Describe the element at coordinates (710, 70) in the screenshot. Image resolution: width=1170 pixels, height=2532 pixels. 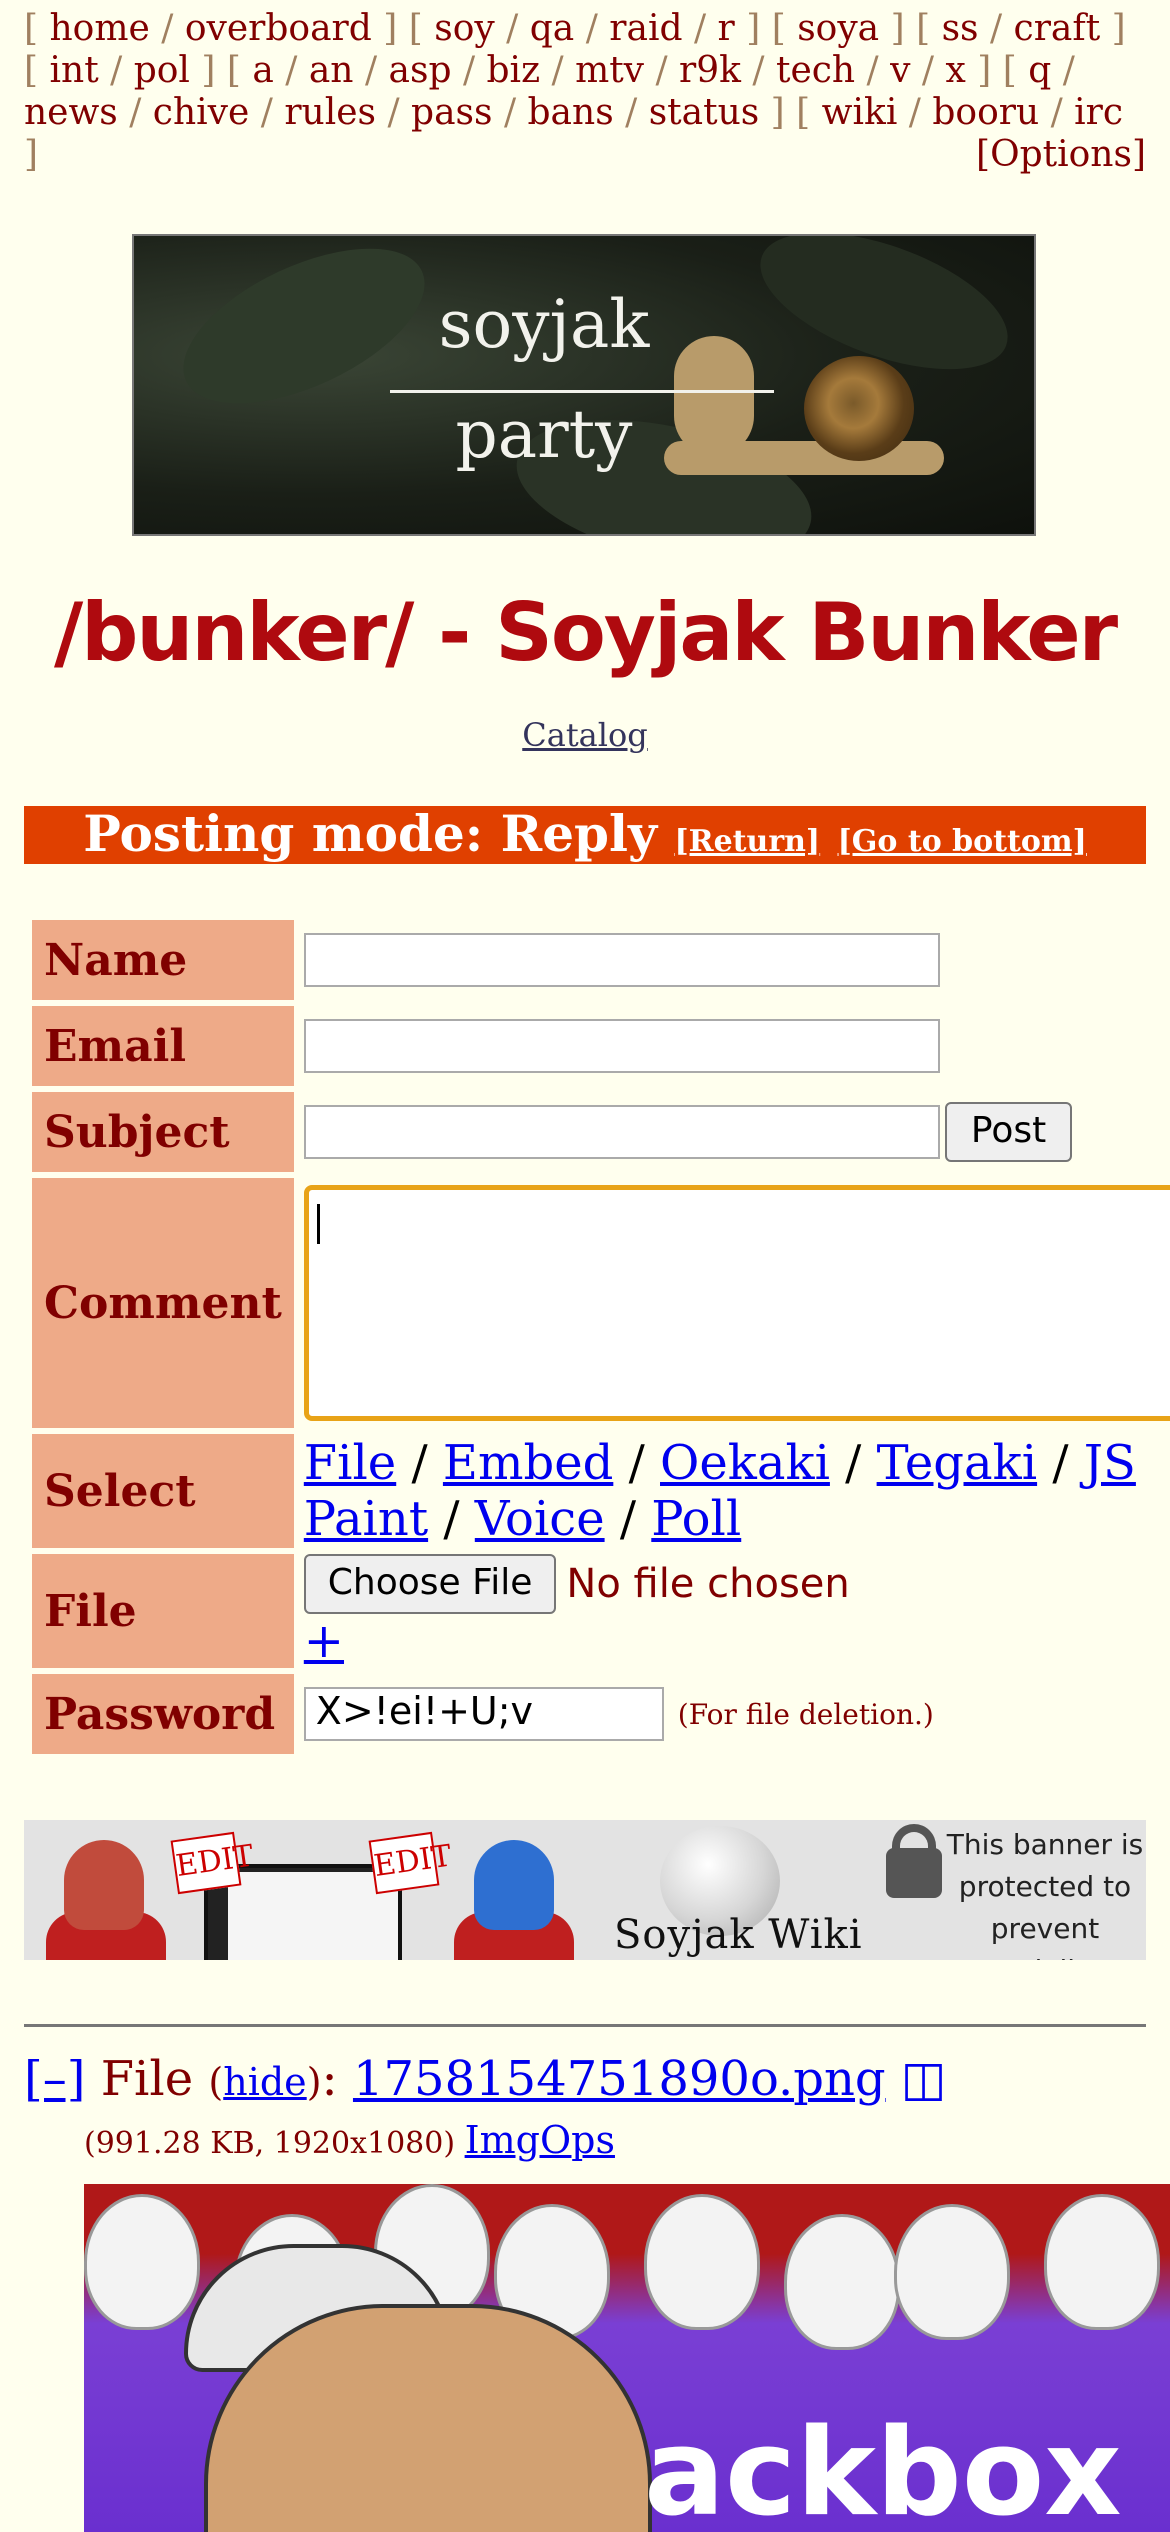
I see `board-link-r9k: r9k` at that location.